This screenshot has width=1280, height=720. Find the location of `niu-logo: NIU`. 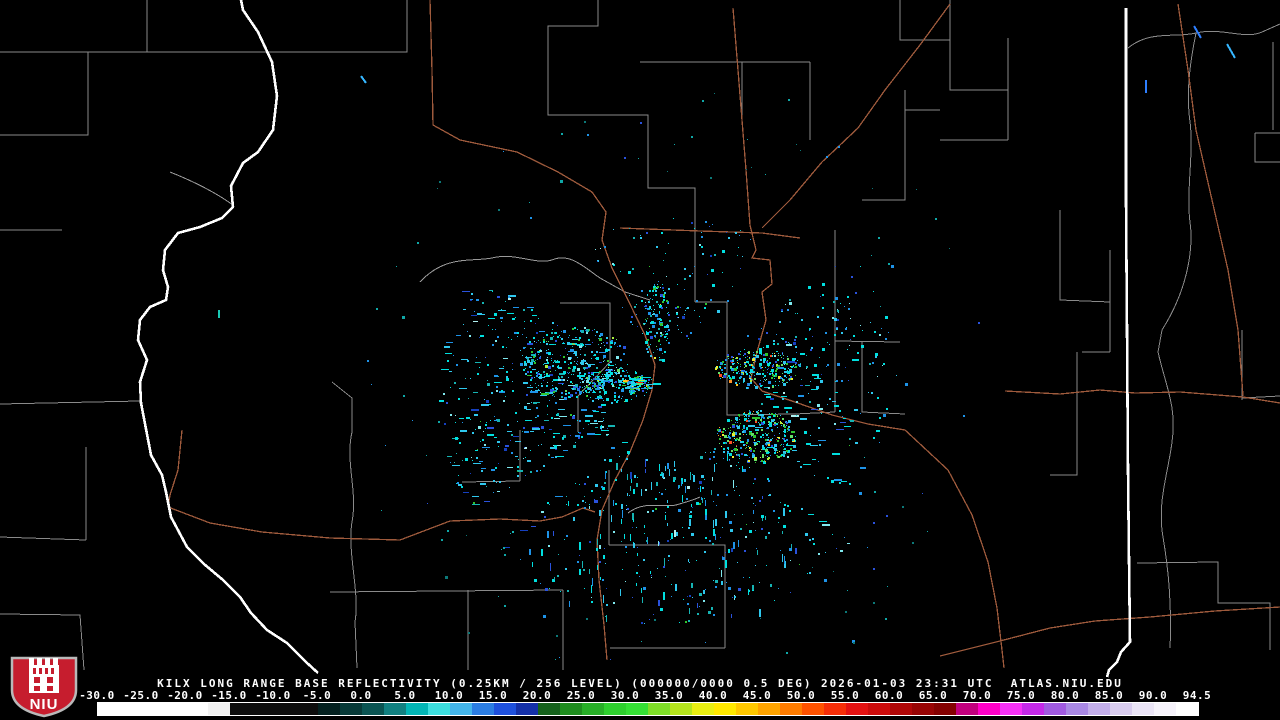

niu-logo: NIU is located at coordinates (44, 687).